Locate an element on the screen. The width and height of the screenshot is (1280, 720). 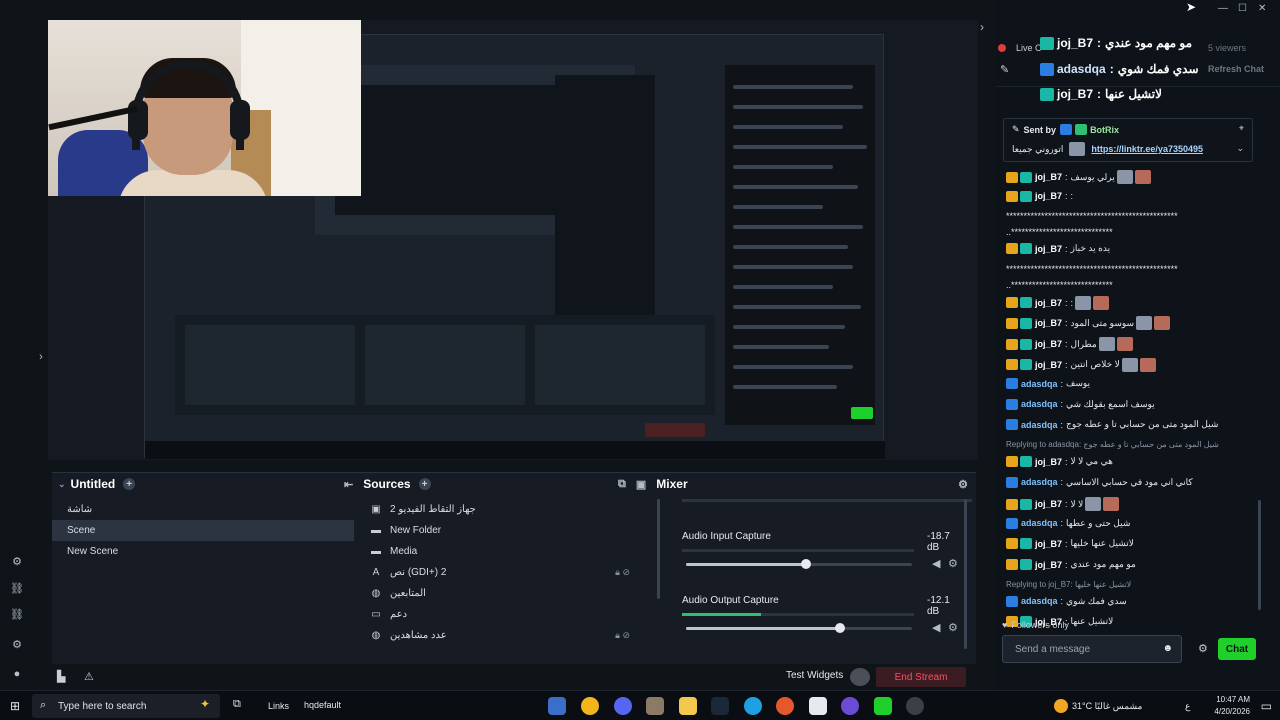
edge-icon is located at coordinates (753, 706).